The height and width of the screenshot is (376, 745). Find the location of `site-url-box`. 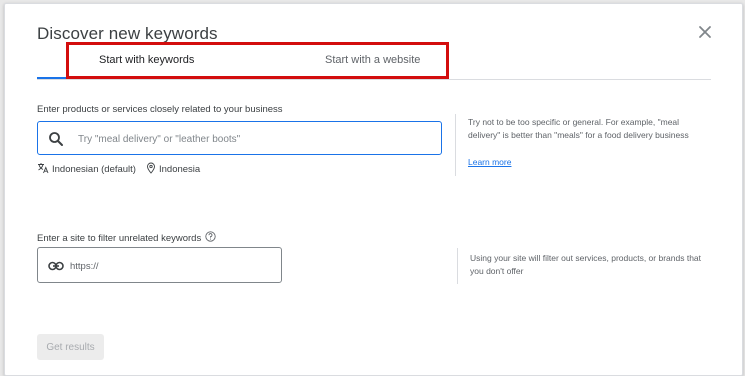

site-url-box is located at coordinates (159, 265).